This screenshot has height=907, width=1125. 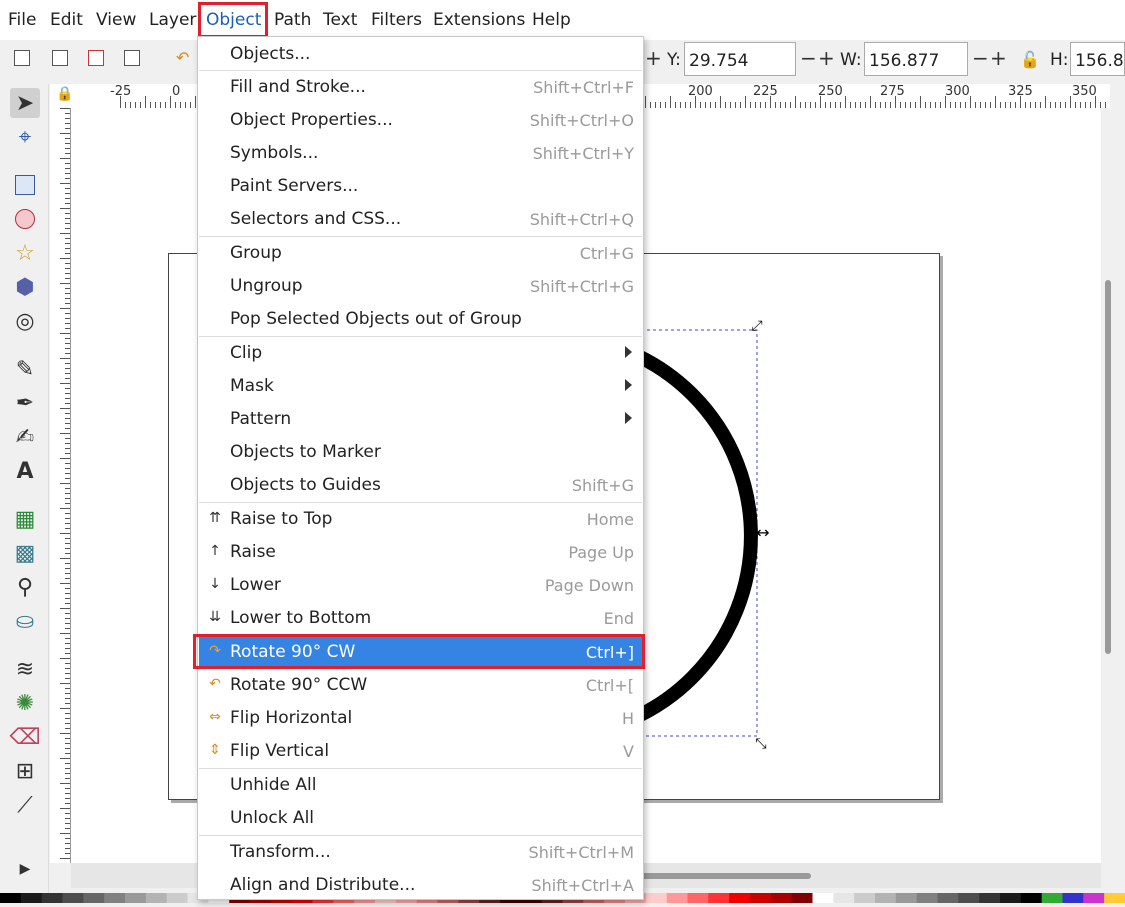 I want to click on 3d-box-tool-icon: ⬢, so click(x=25, y=287).